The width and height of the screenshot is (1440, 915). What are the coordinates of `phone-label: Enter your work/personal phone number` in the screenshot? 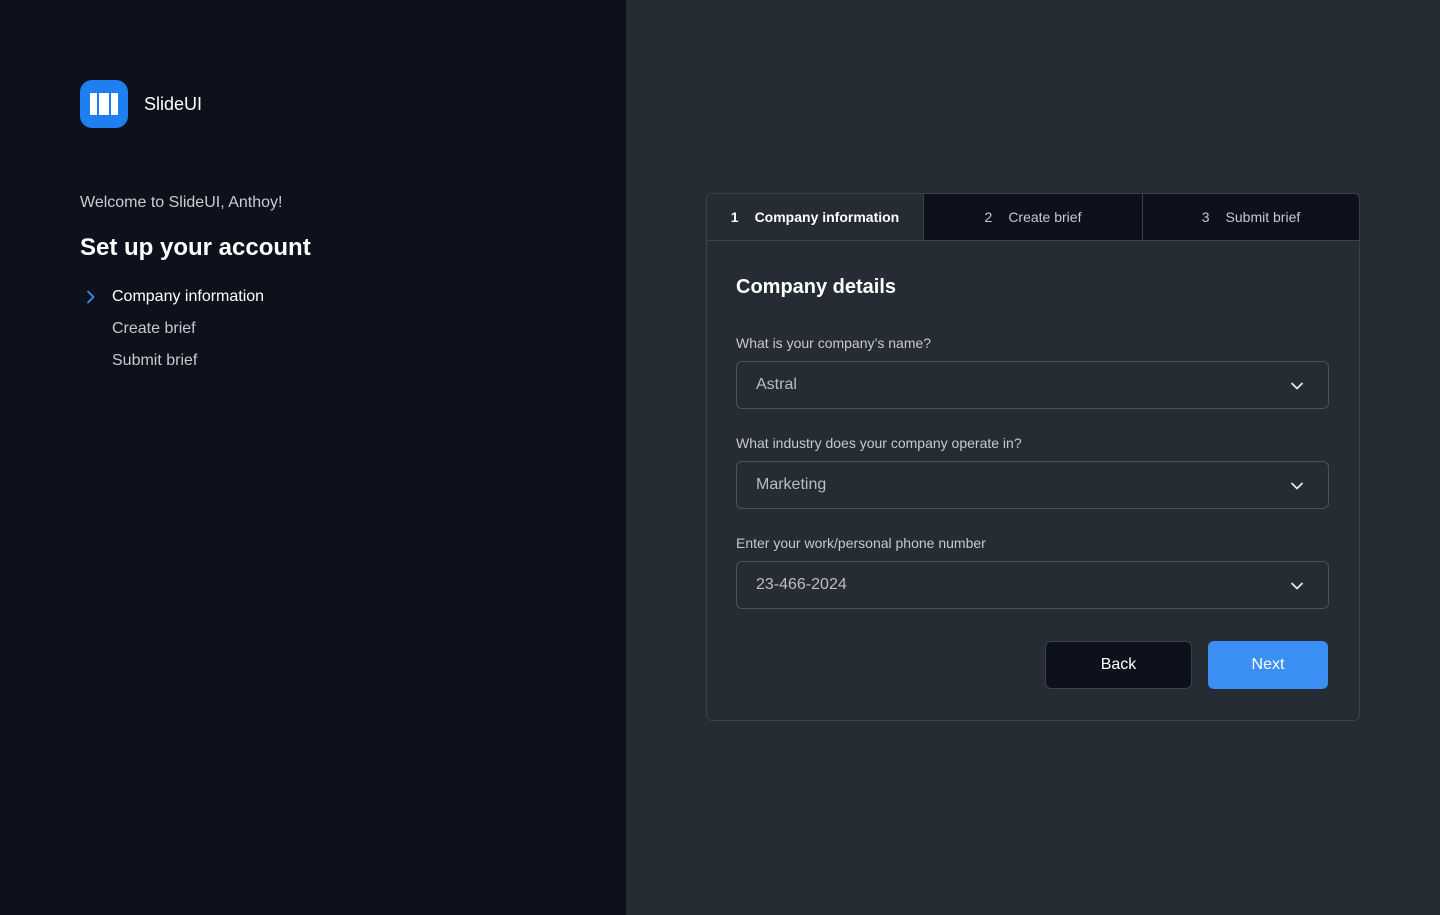 It's located at (861, 543).